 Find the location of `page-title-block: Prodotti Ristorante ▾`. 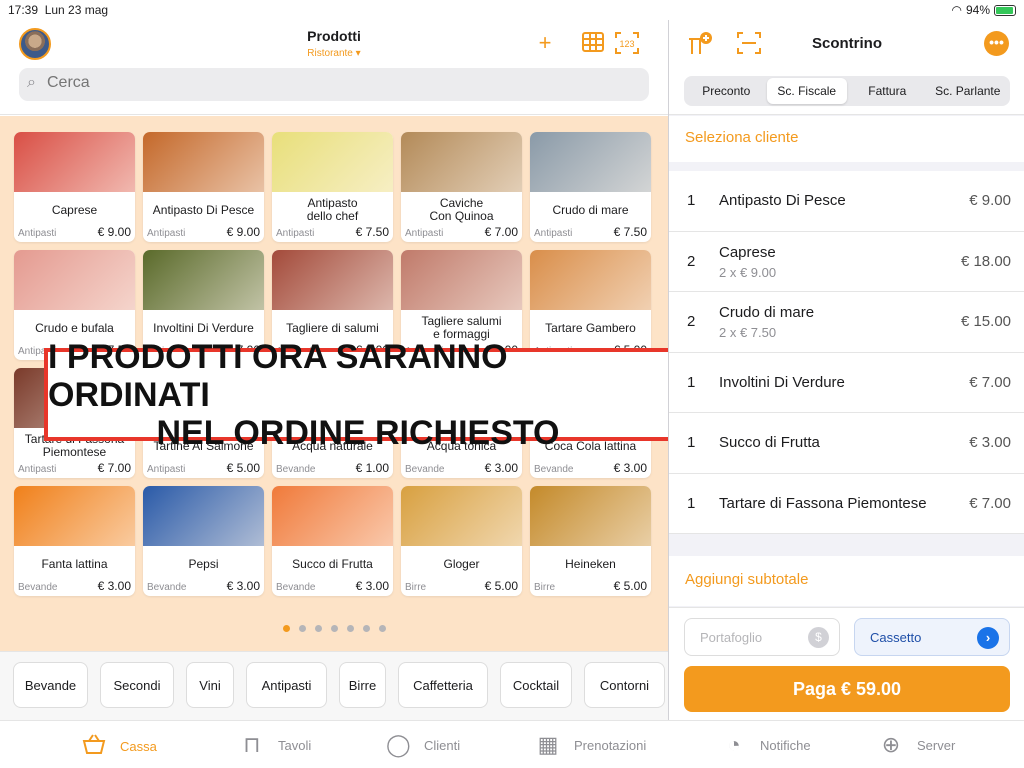

page-title-block: Prodotti Ristorante ▾ is located at coordinates (334, 43).